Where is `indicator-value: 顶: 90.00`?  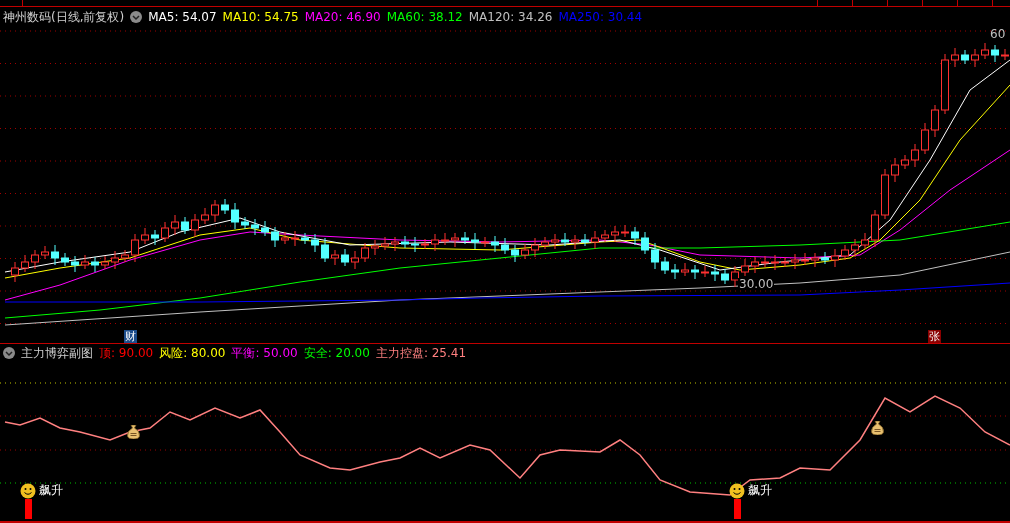 indicator-value: 顶: 90.00 is located at coordinates (126, 353).